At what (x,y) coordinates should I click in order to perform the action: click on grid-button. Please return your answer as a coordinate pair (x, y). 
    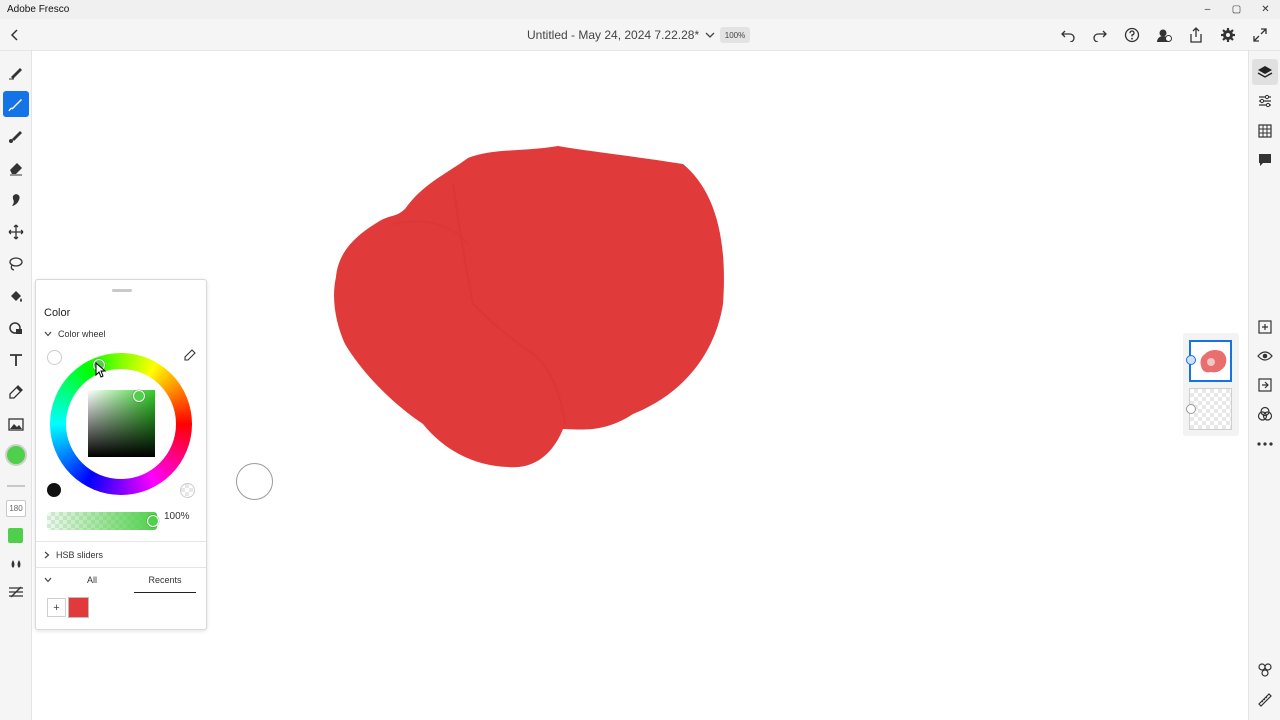
    Looking at the image, I should click on (1265, 131).